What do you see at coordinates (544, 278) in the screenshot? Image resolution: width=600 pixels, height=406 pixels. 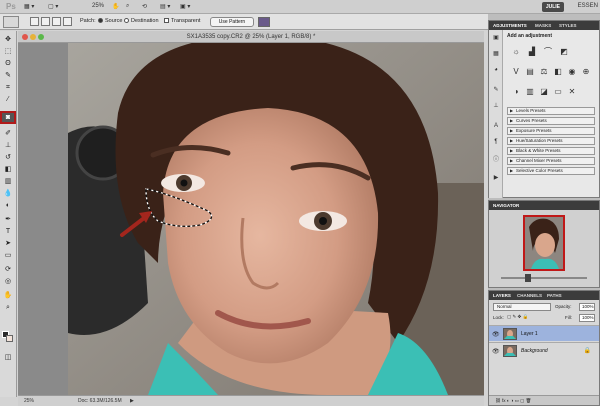 I see `navigator-zoom-slider` at bounding box center [544, 278].